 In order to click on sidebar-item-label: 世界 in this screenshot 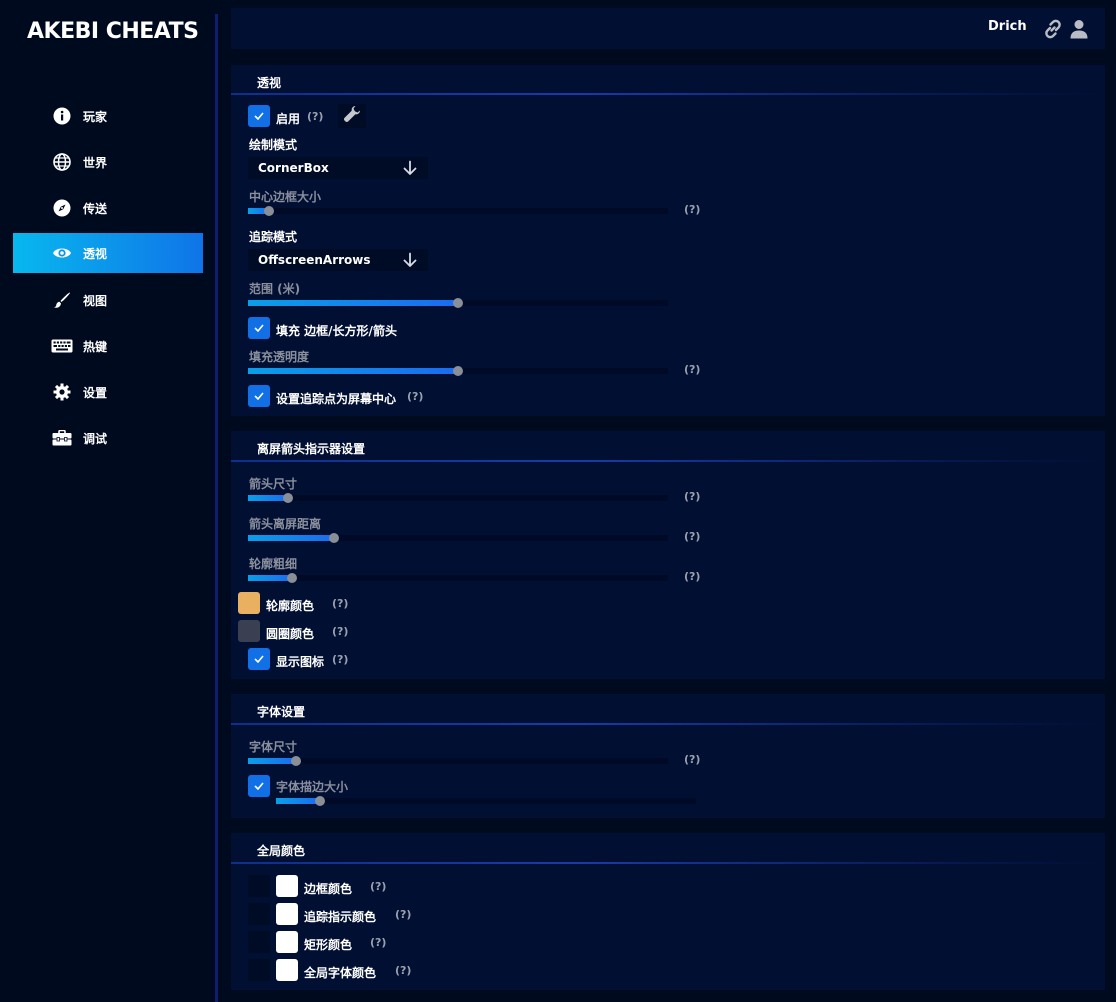, I will do `click(95, 162)`.